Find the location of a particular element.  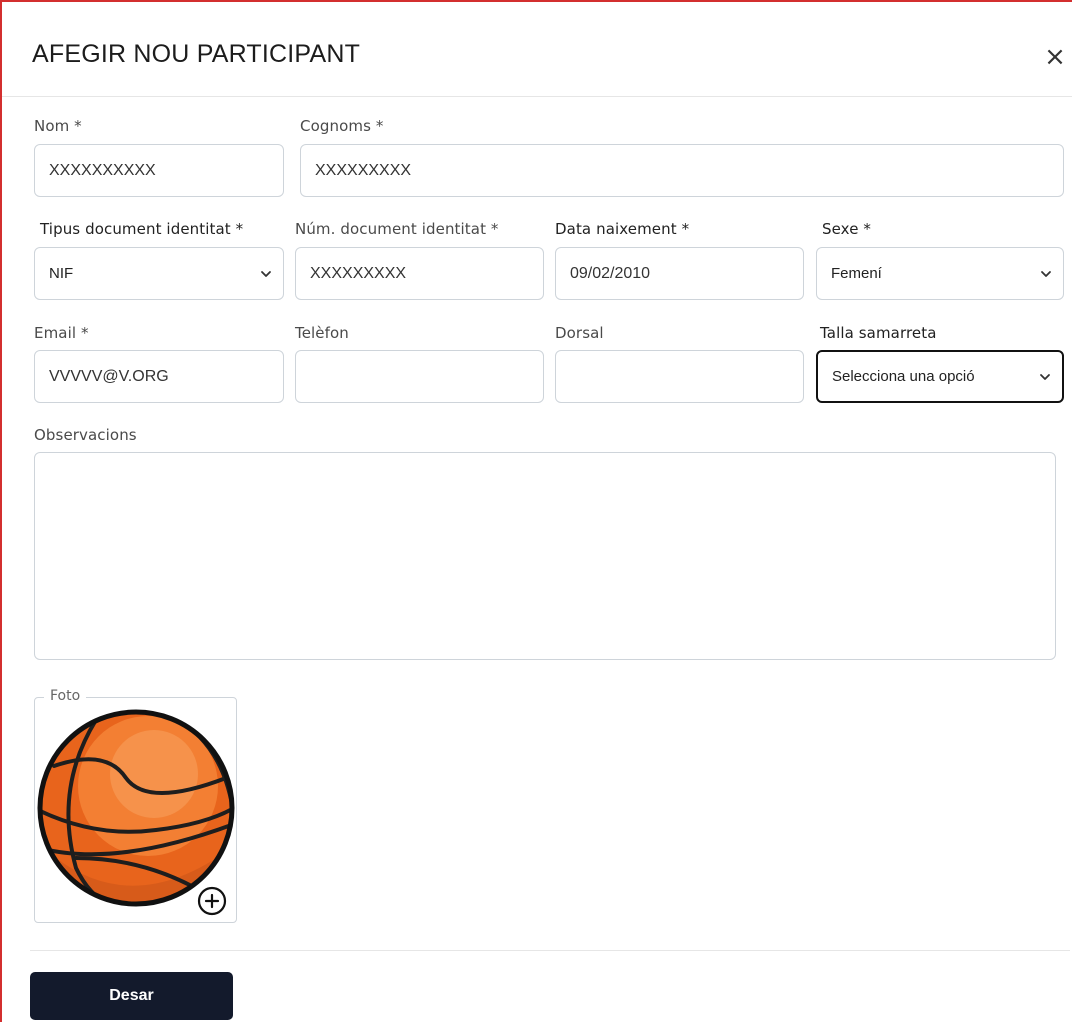

modal-header: AFEGIR NOU PARTICIPANT × is located at coordinates (537, 49).